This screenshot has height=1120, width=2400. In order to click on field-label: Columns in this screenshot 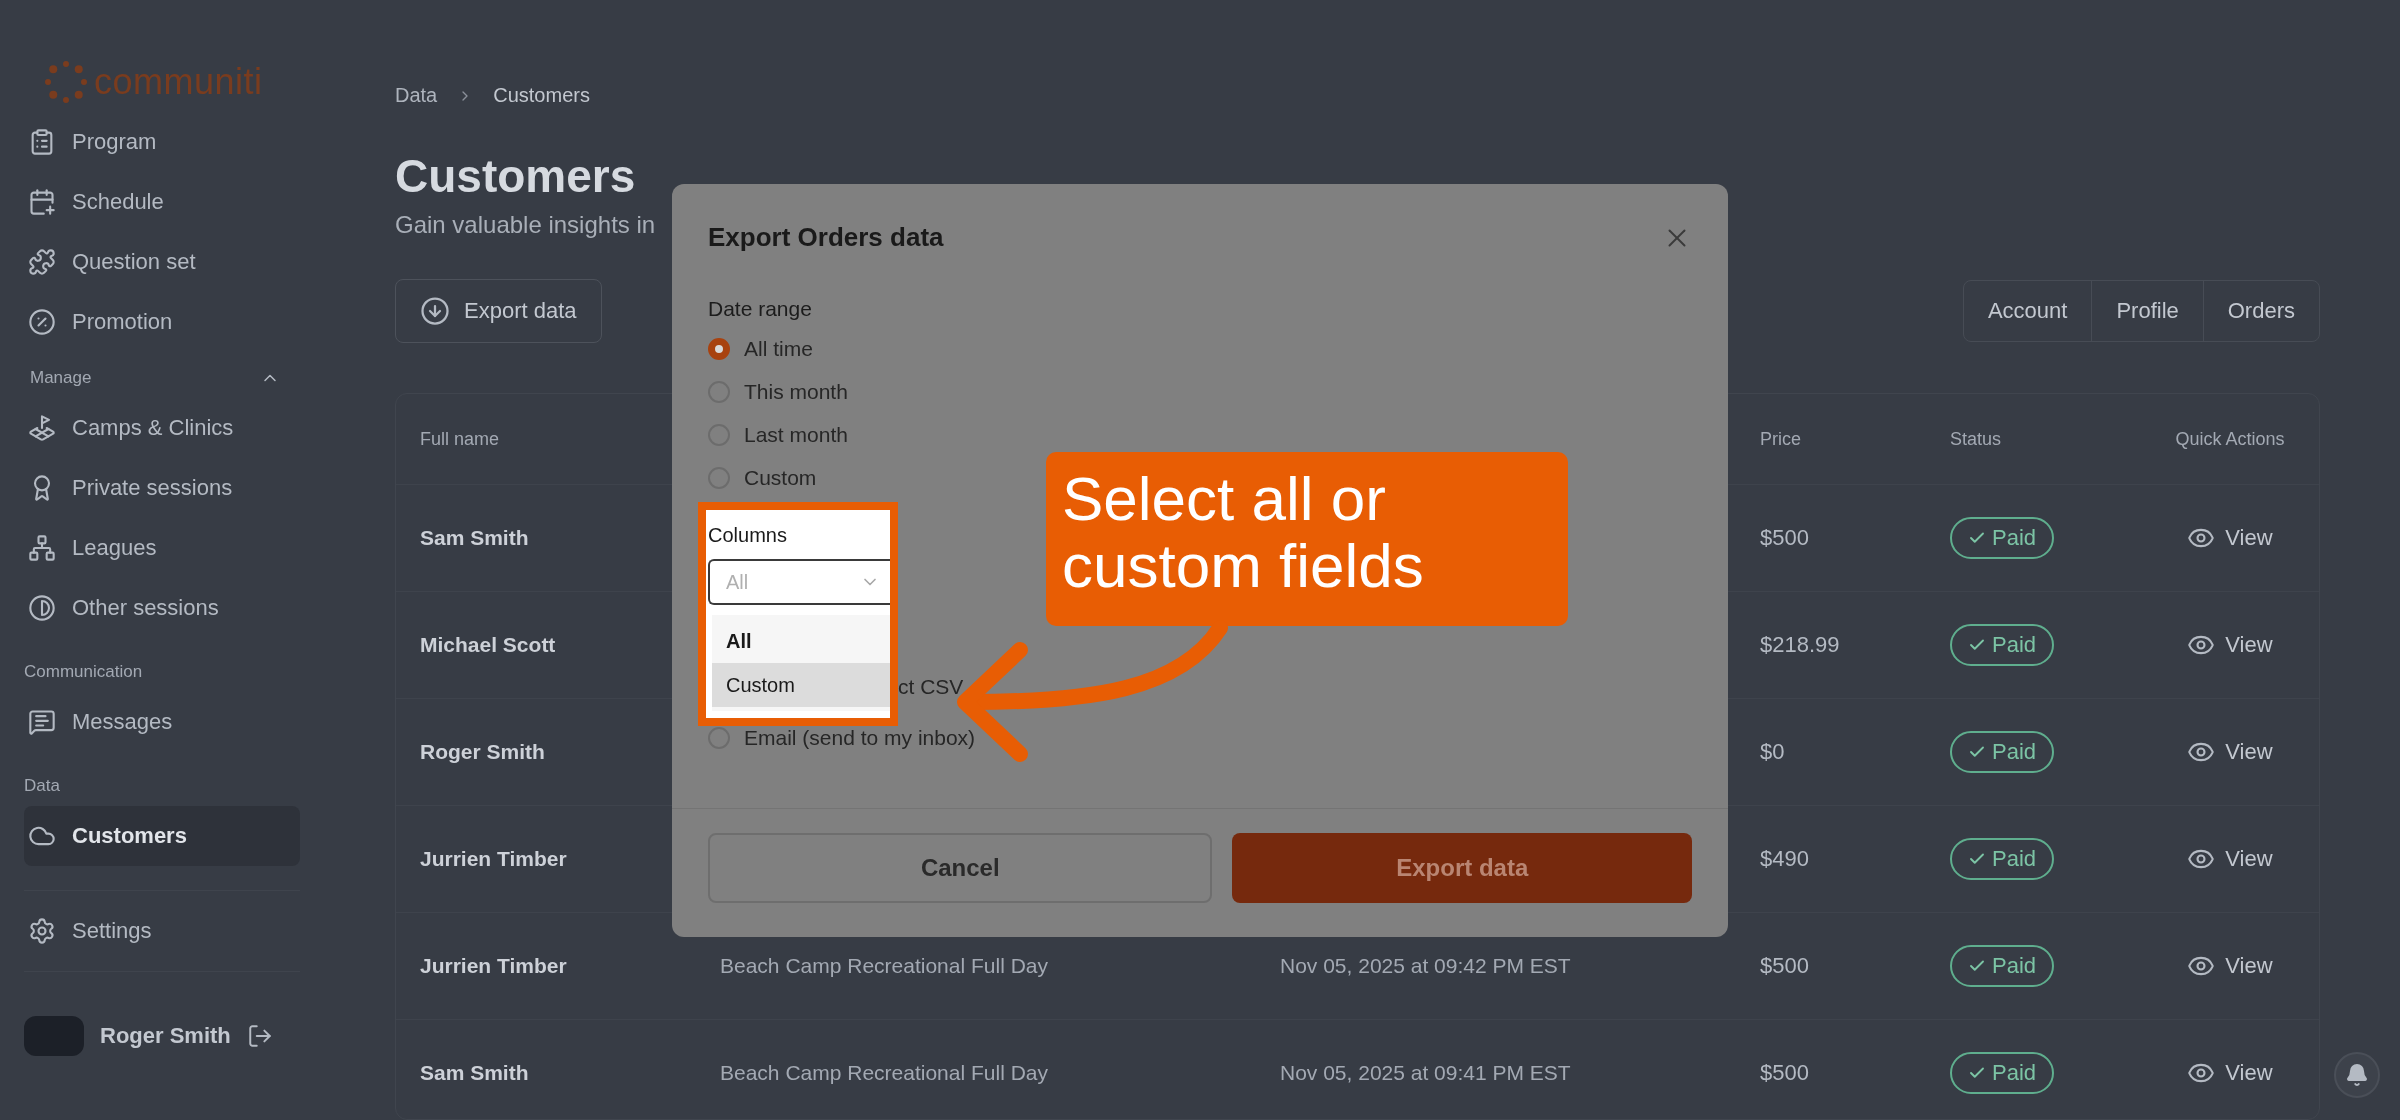, I will do `click(748, 535)`.